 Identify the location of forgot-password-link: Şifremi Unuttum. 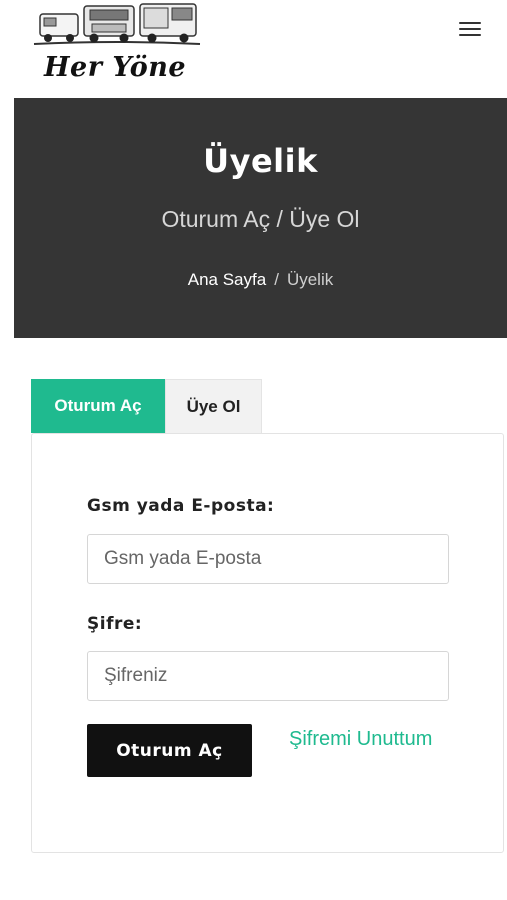
(360, 739).